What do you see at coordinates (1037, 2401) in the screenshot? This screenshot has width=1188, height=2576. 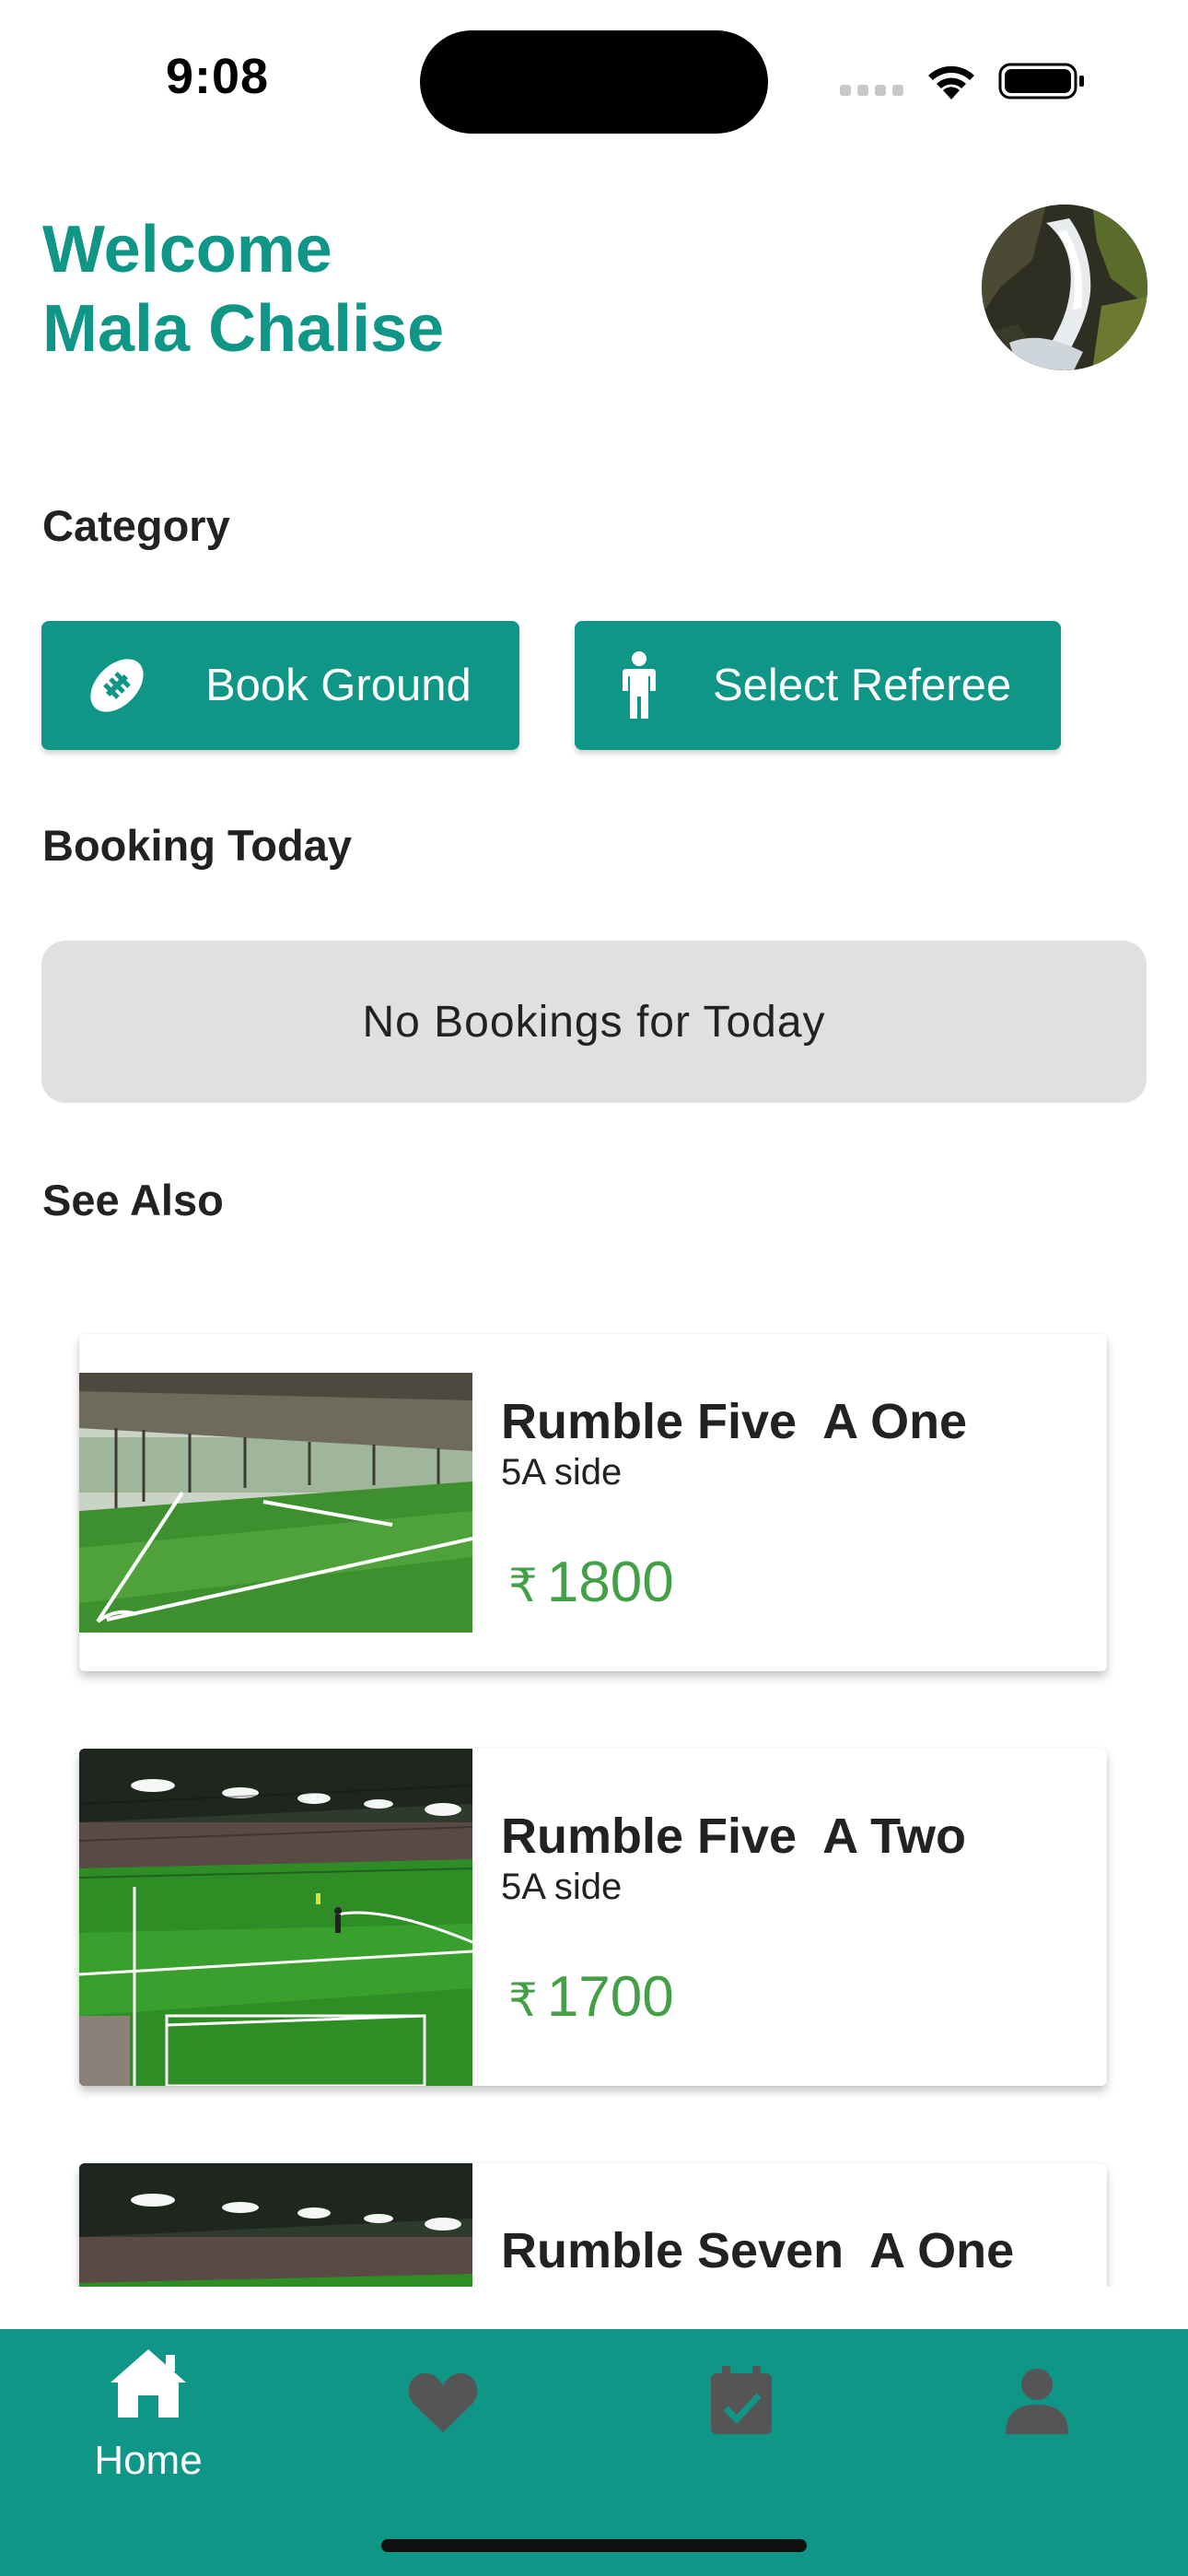 I see `profile-icon` at bounding box center [1037, 2401].